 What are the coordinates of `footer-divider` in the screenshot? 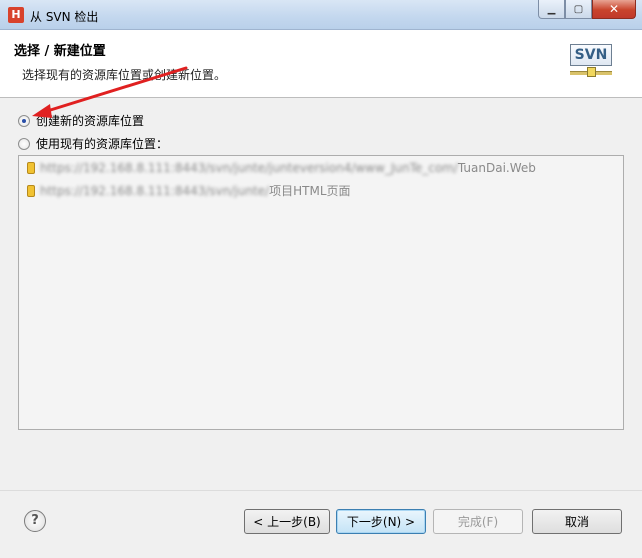 It's located at (321, 490).